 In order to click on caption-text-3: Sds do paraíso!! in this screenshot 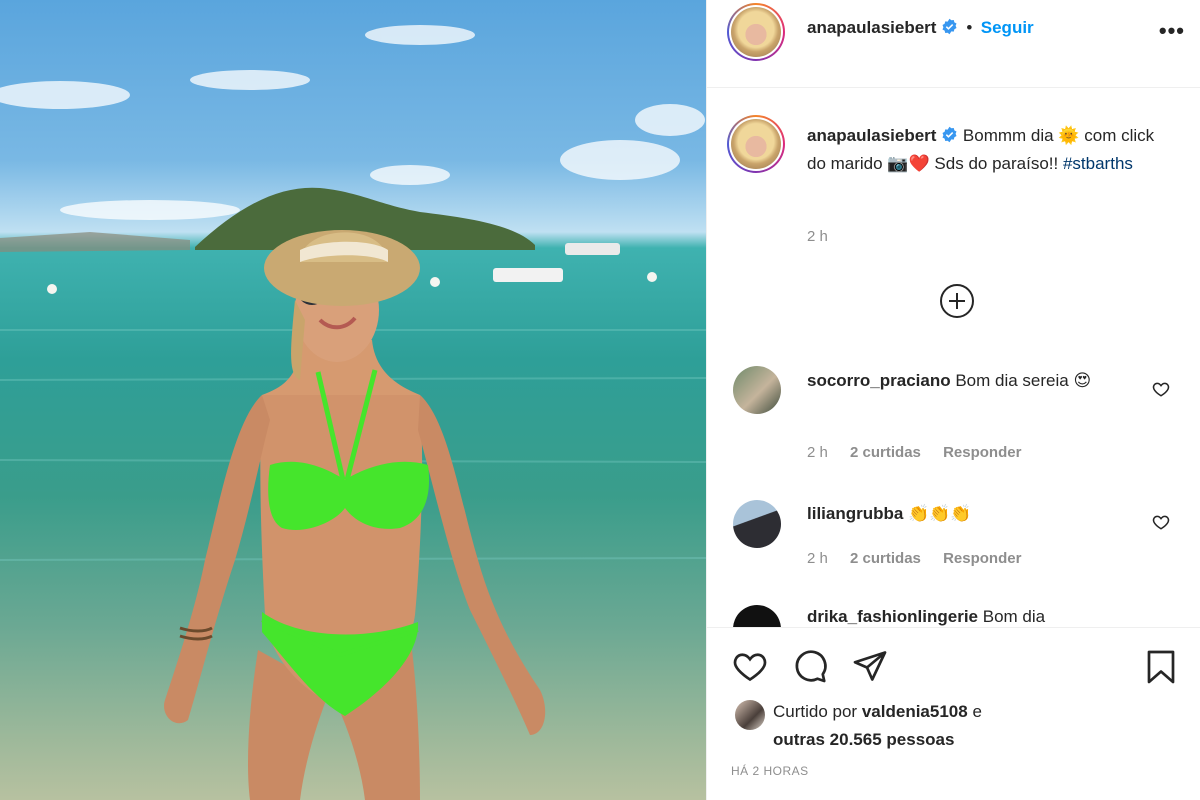, I will do `click(996, 163)`.